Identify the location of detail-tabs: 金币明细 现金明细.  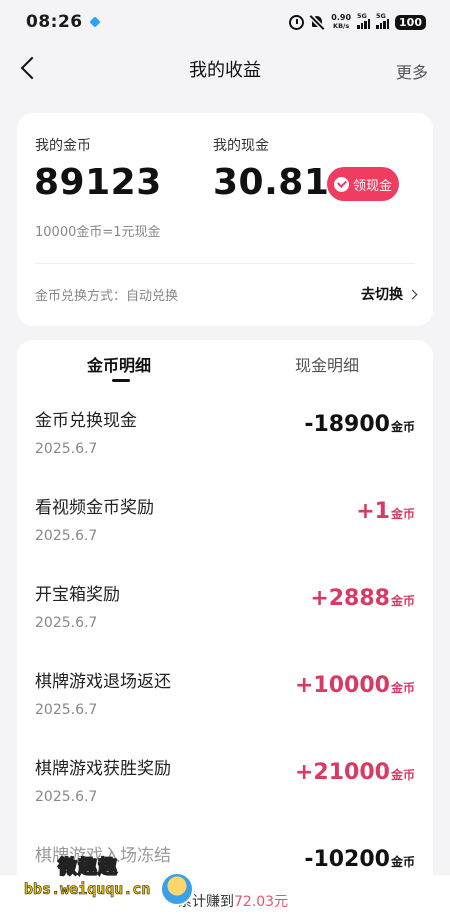
(225, 365).